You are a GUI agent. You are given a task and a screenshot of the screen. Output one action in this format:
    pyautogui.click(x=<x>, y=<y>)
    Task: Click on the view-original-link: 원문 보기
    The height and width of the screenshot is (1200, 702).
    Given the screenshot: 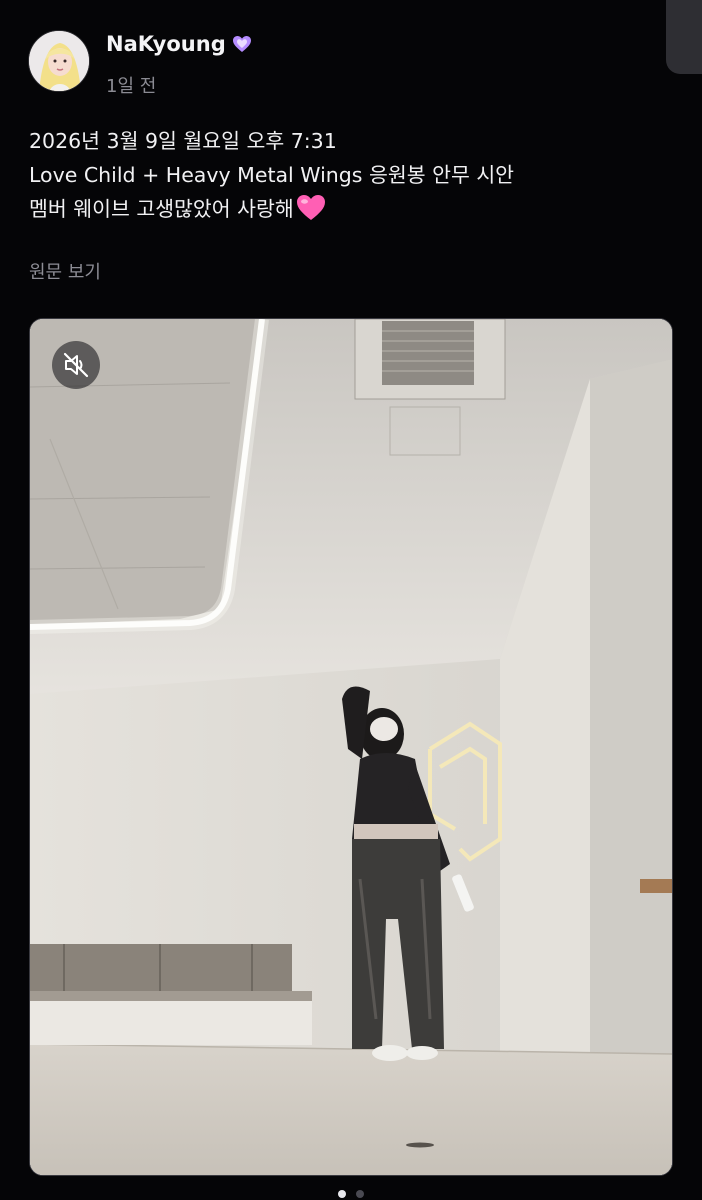 What is the action you would take?
    pyautogui.click(x=65, y=271)
    